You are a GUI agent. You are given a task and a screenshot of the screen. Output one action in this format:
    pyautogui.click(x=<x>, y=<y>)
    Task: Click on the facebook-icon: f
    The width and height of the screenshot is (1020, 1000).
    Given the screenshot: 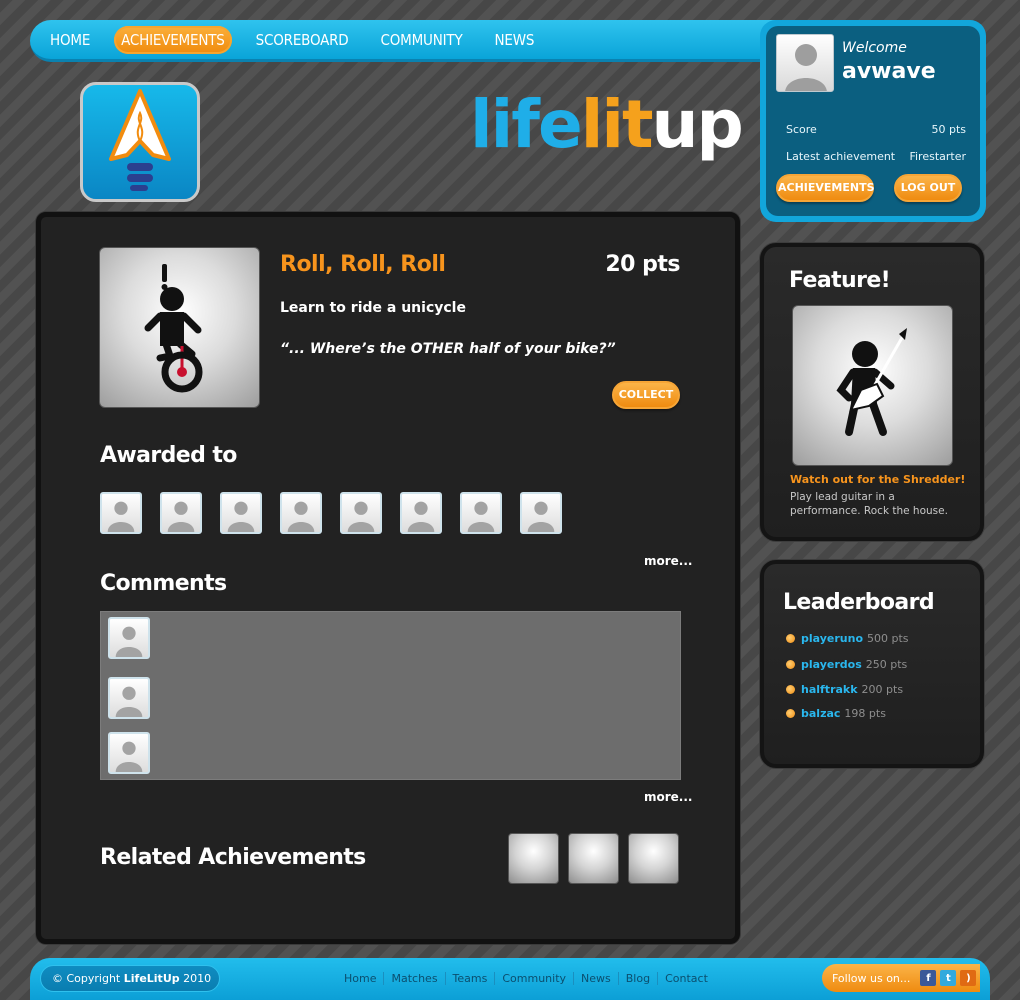 What is the action you would take?
    pyautogui.click(x=928, y=978)
    